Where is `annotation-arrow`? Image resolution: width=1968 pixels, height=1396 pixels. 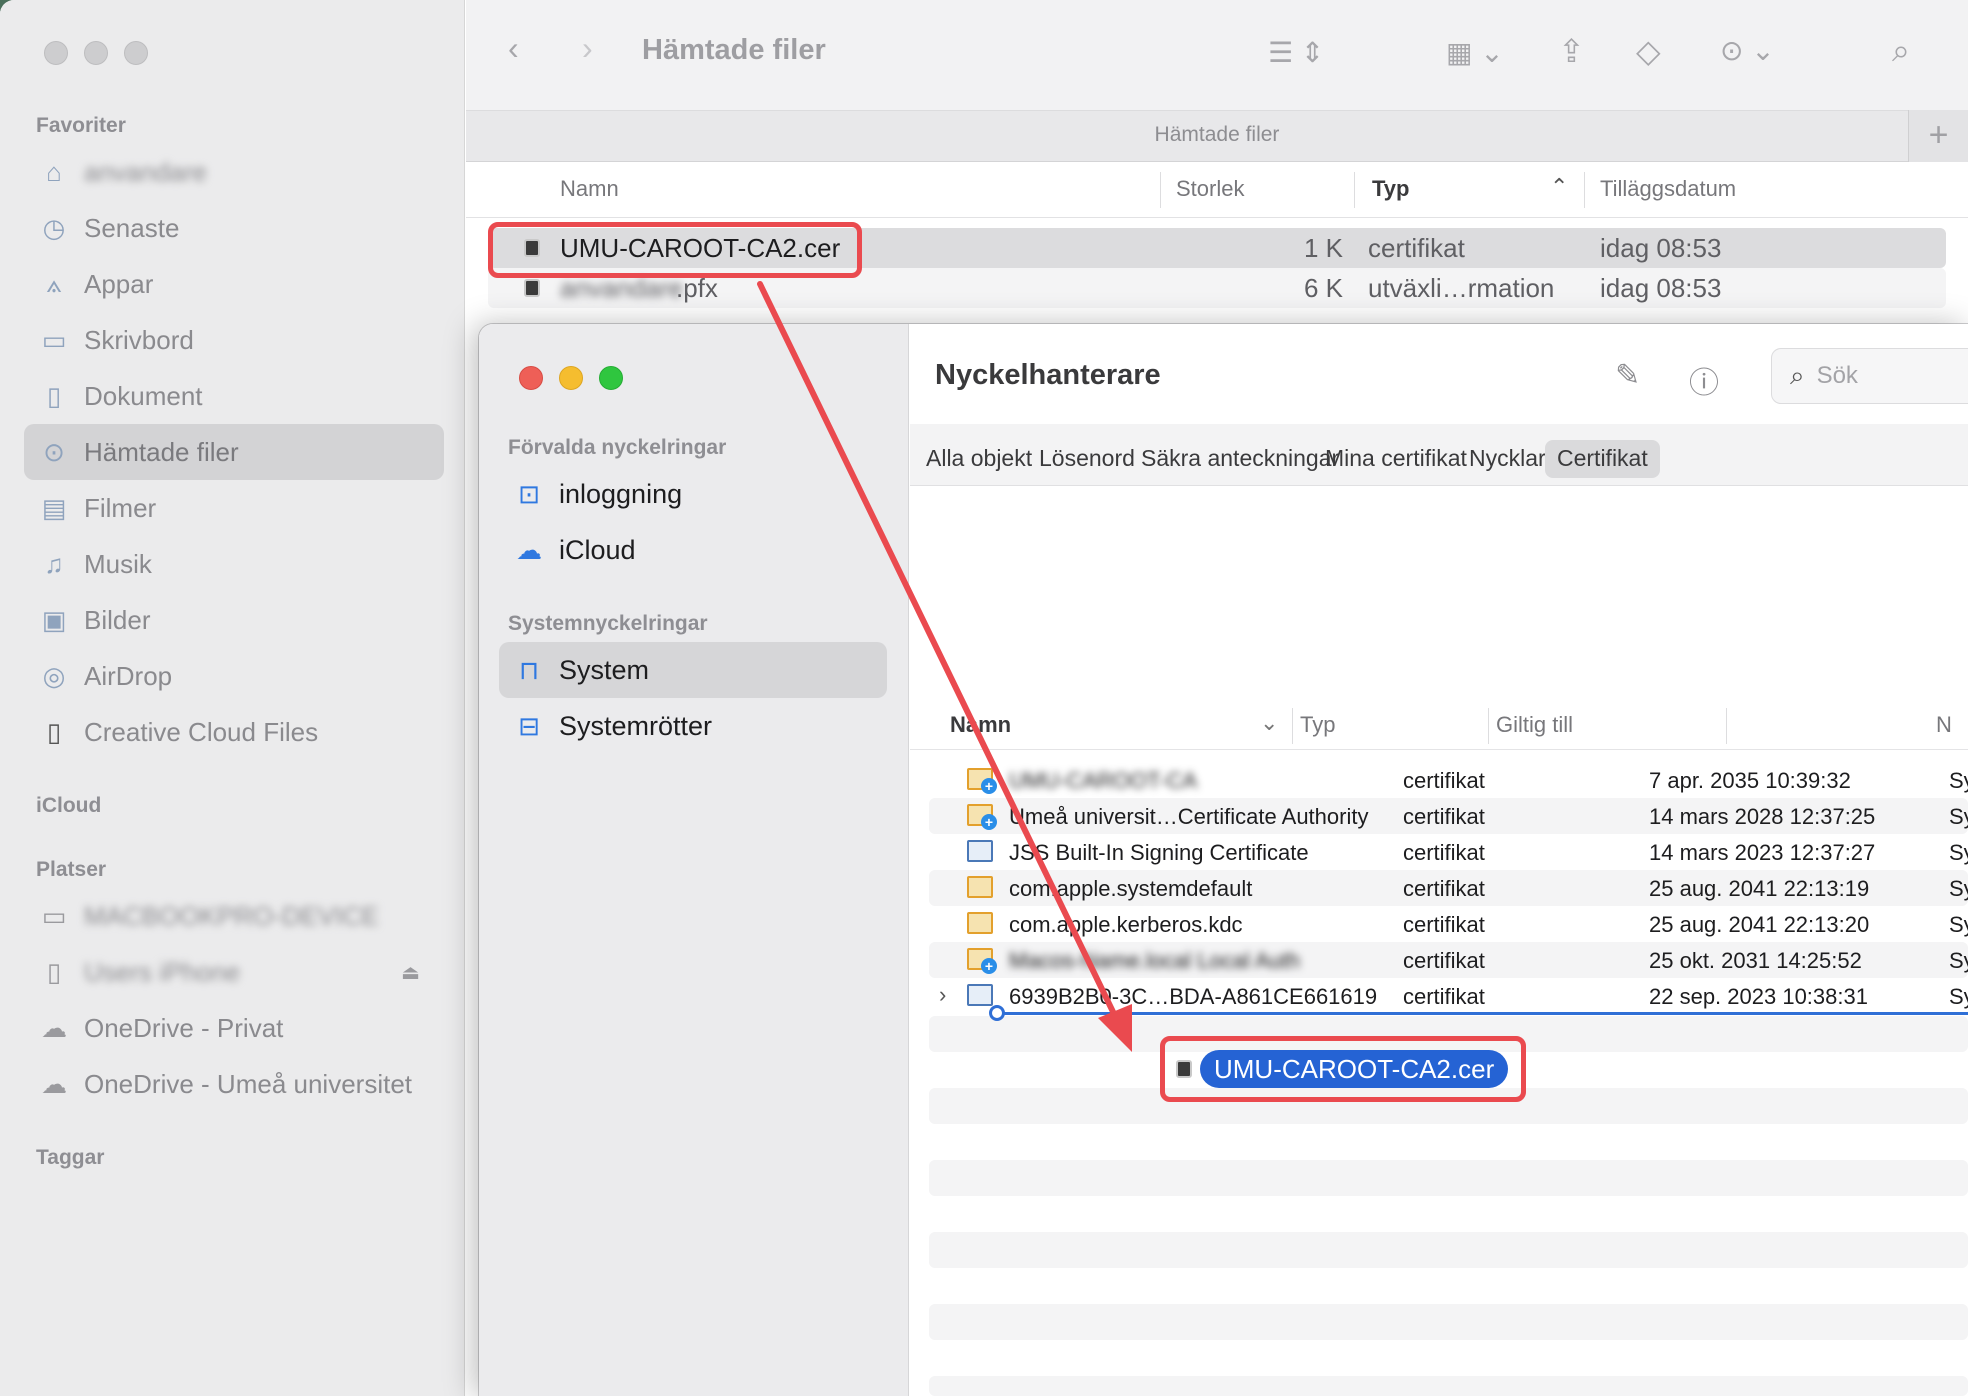
annotation-arrow is located at coordinates (944, 666).